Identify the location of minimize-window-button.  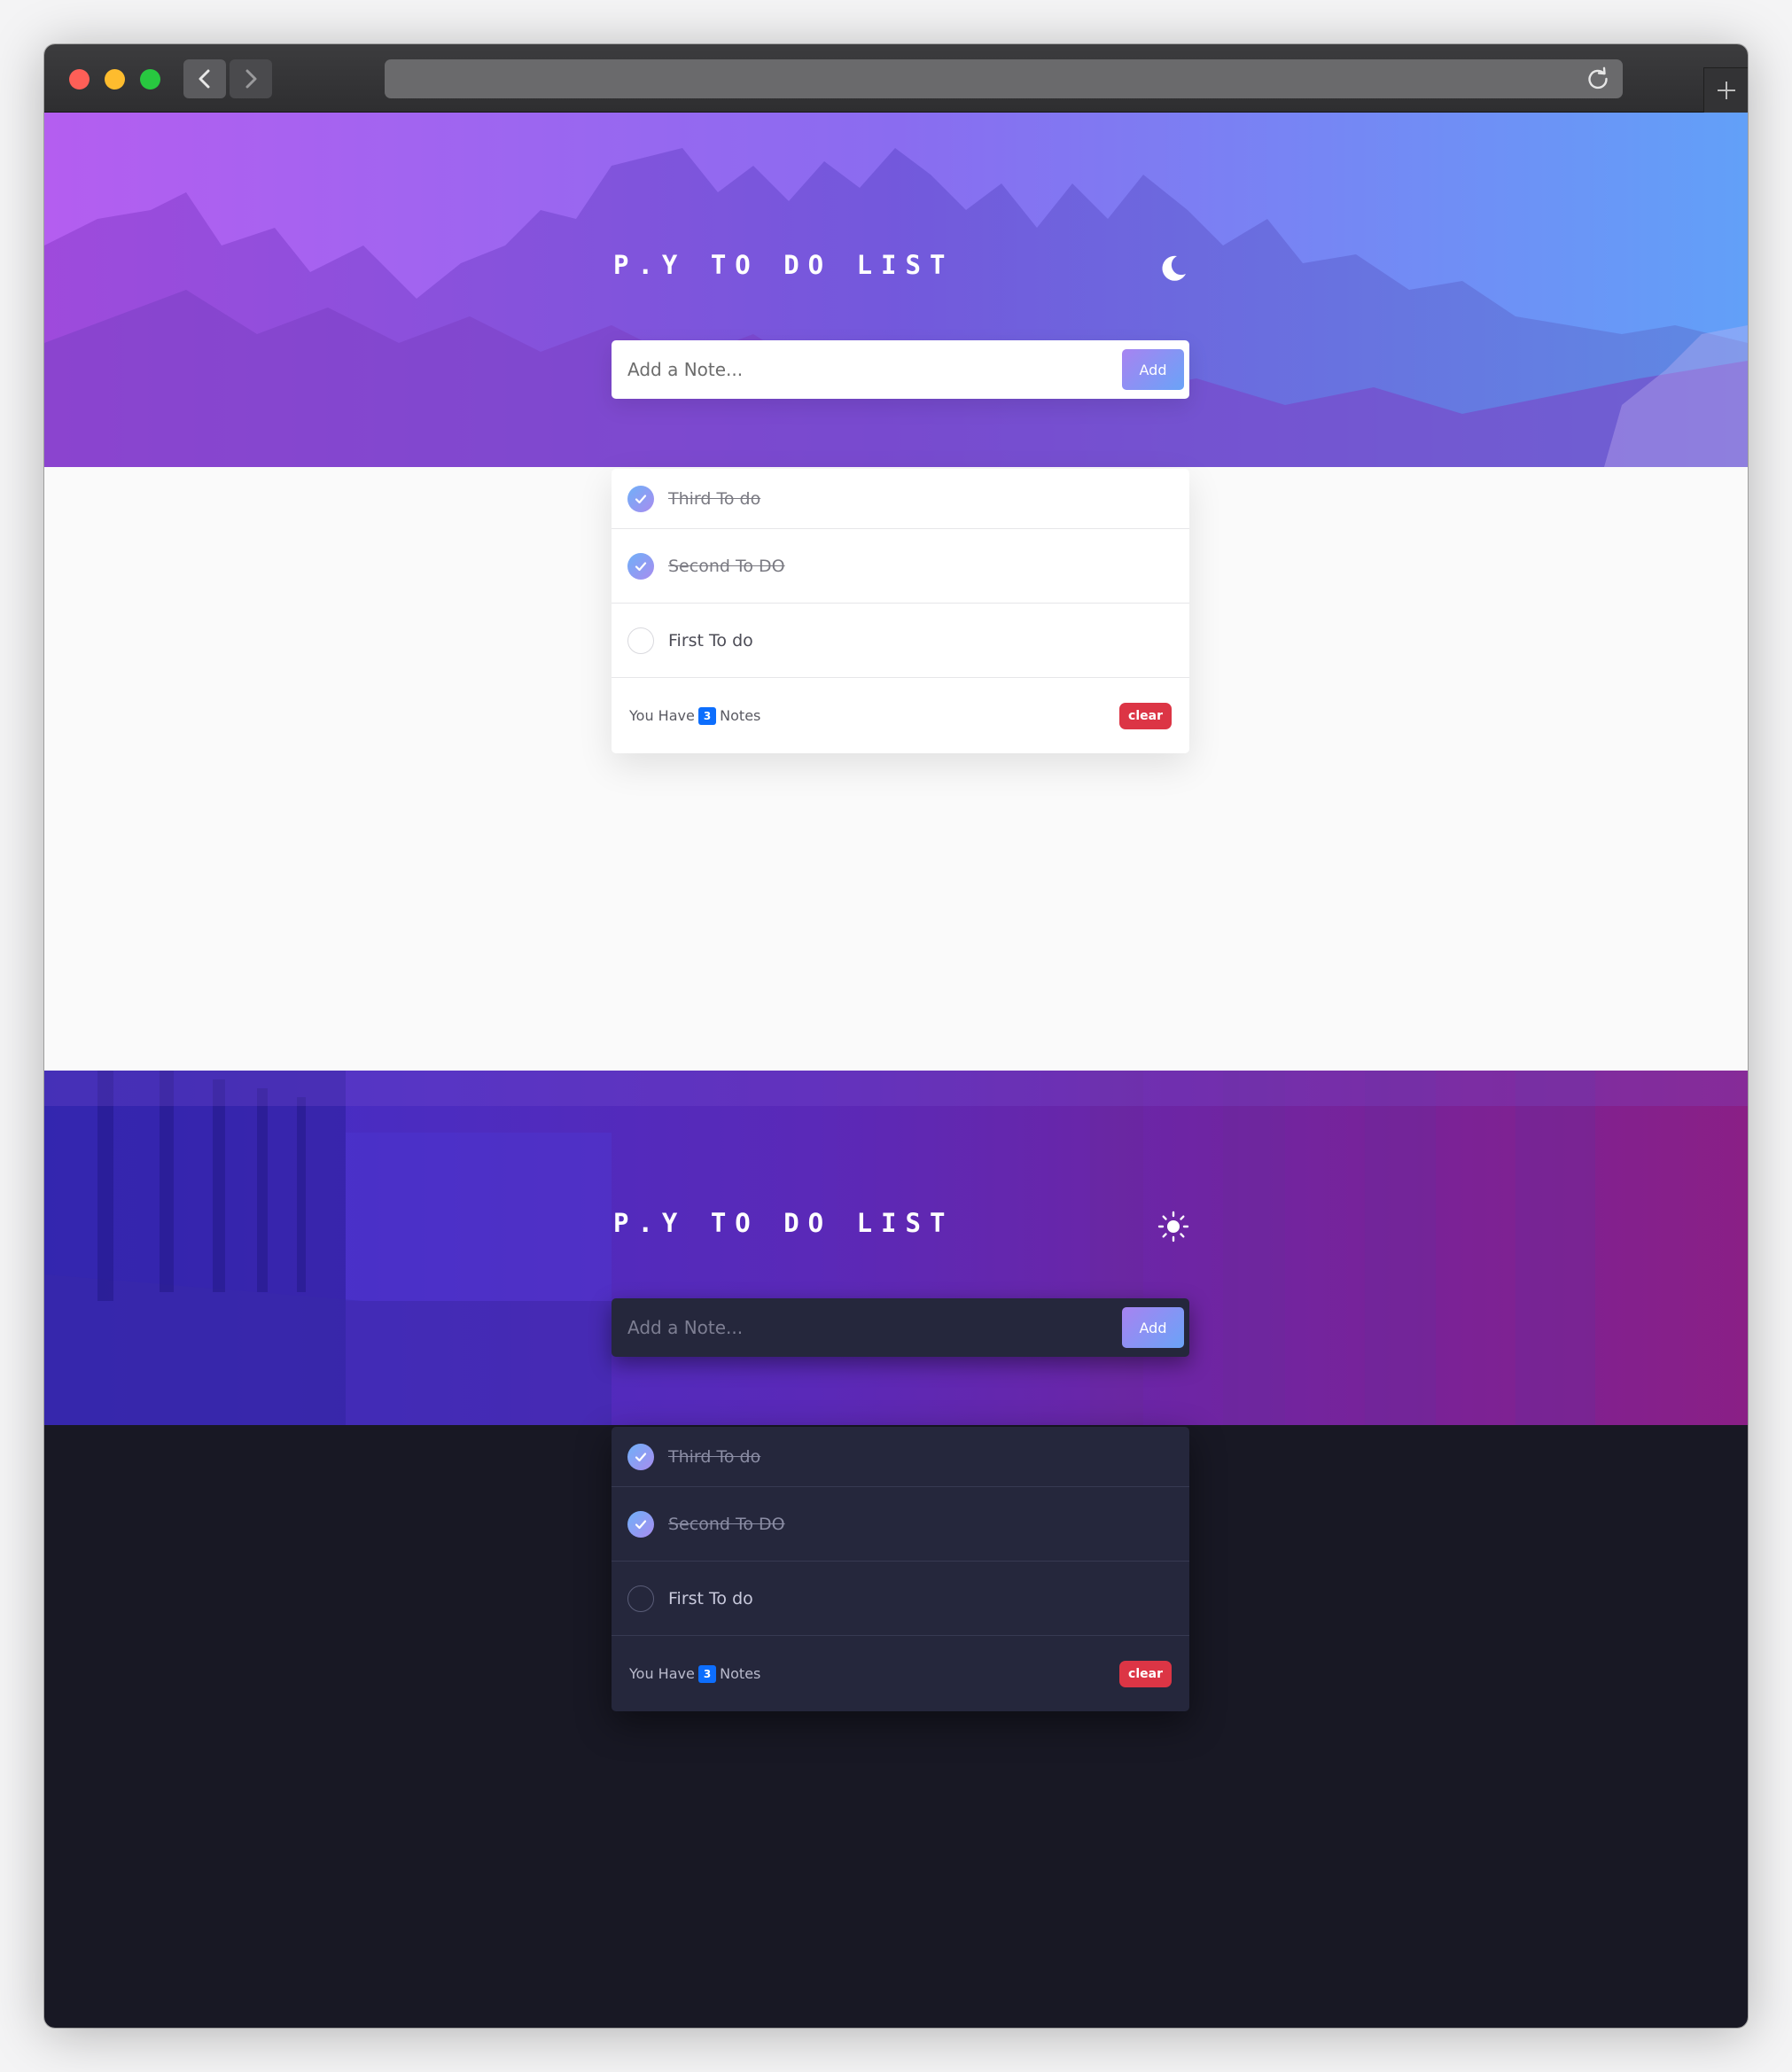
(115, 79).